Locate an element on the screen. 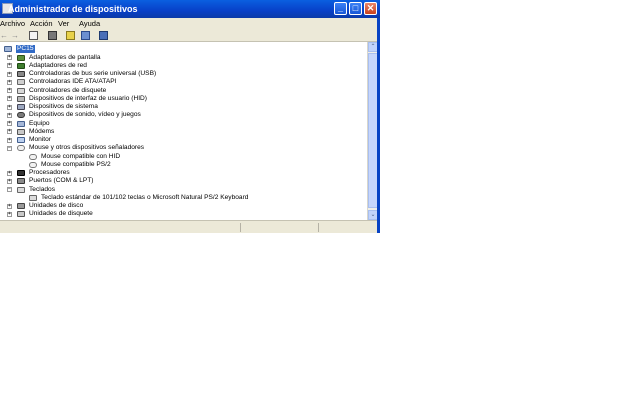 Image resolution: width=640 pixels, height=400 pixels. properties-icon is located at coordinates (33, 35).